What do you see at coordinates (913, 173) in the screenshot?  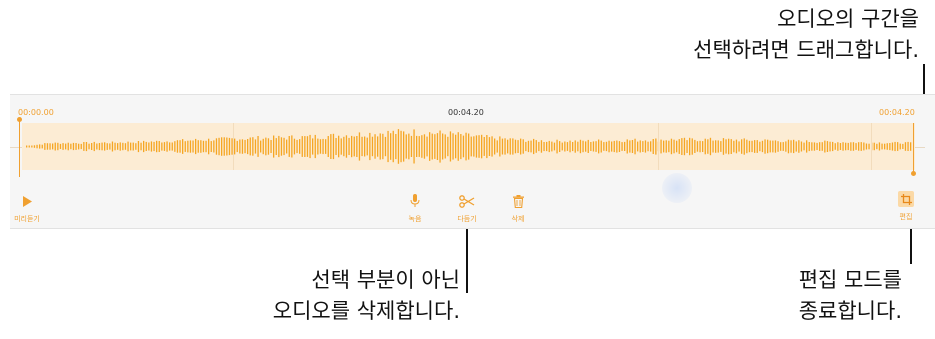 I see `end-handle-knob` at bounding box center [913, 173].